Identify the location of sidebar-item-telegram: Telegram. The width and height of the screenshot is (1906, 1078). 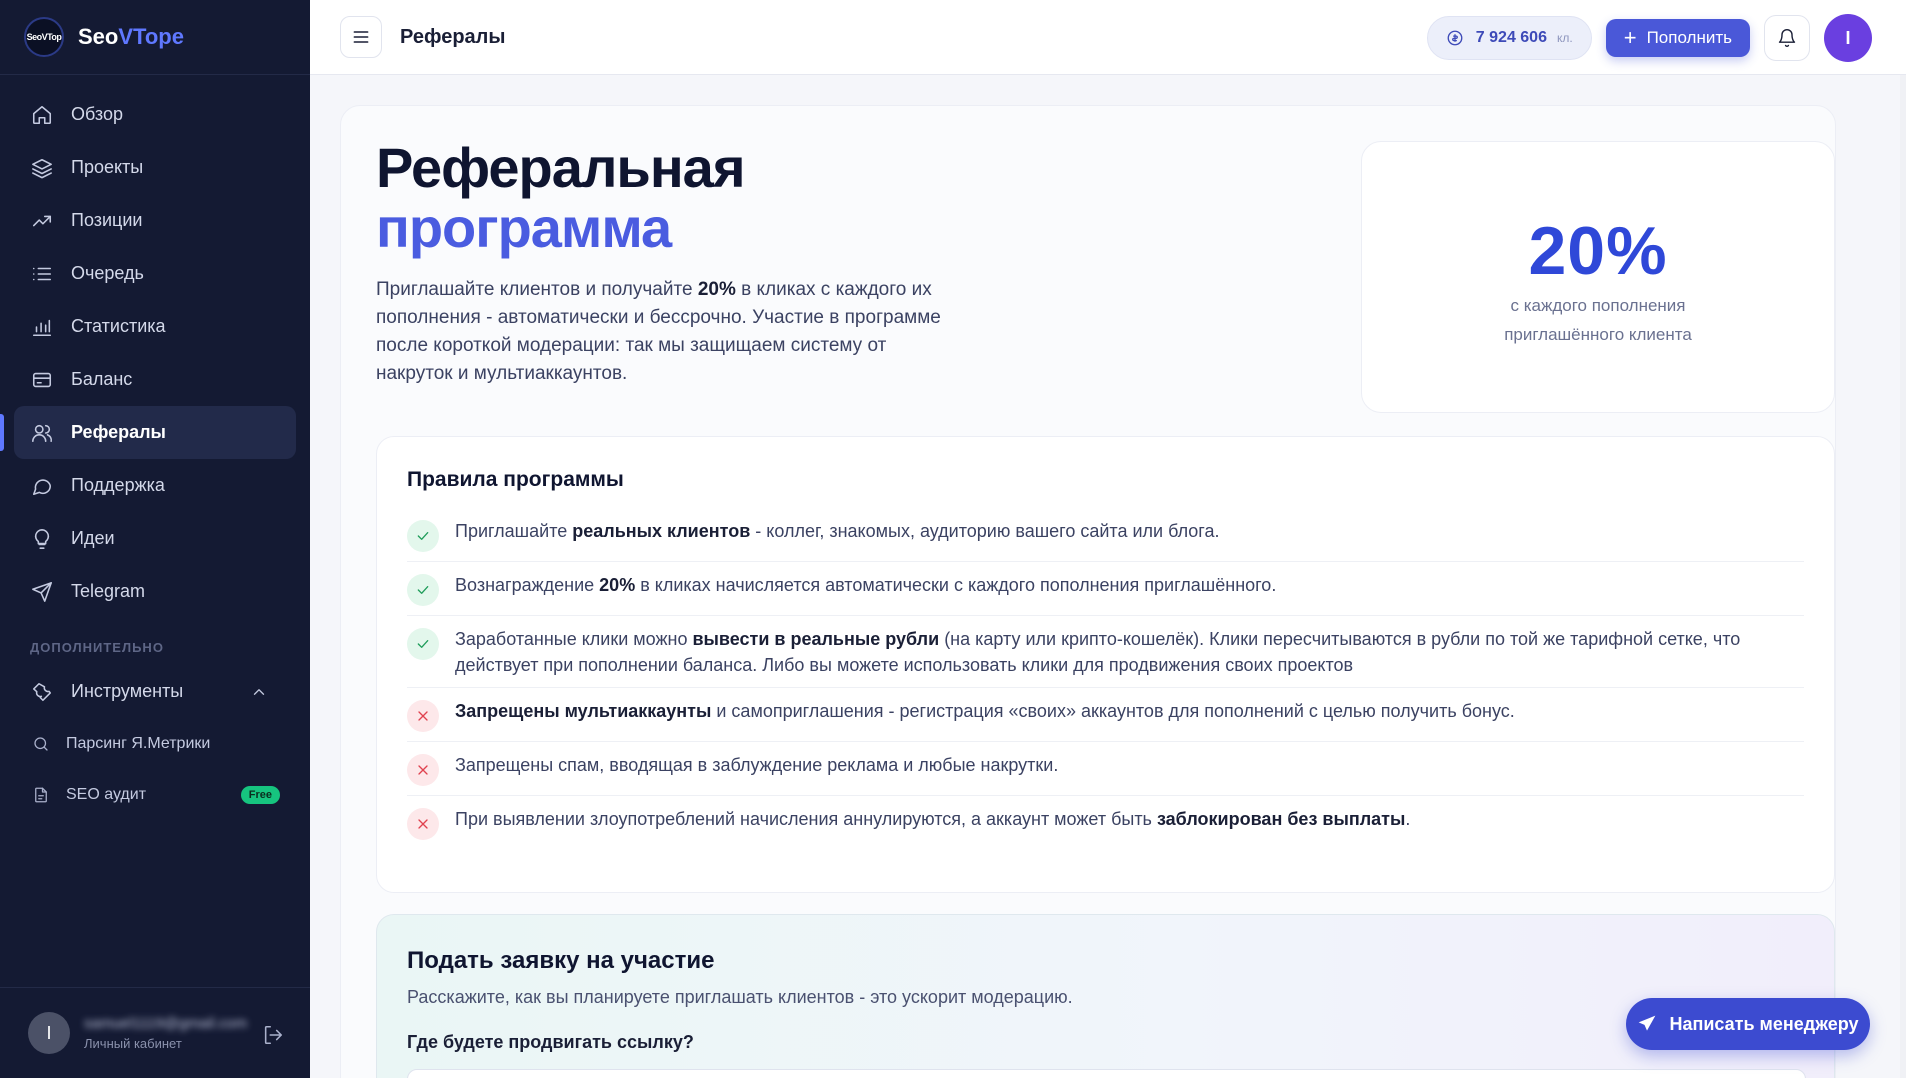
(155, 591).